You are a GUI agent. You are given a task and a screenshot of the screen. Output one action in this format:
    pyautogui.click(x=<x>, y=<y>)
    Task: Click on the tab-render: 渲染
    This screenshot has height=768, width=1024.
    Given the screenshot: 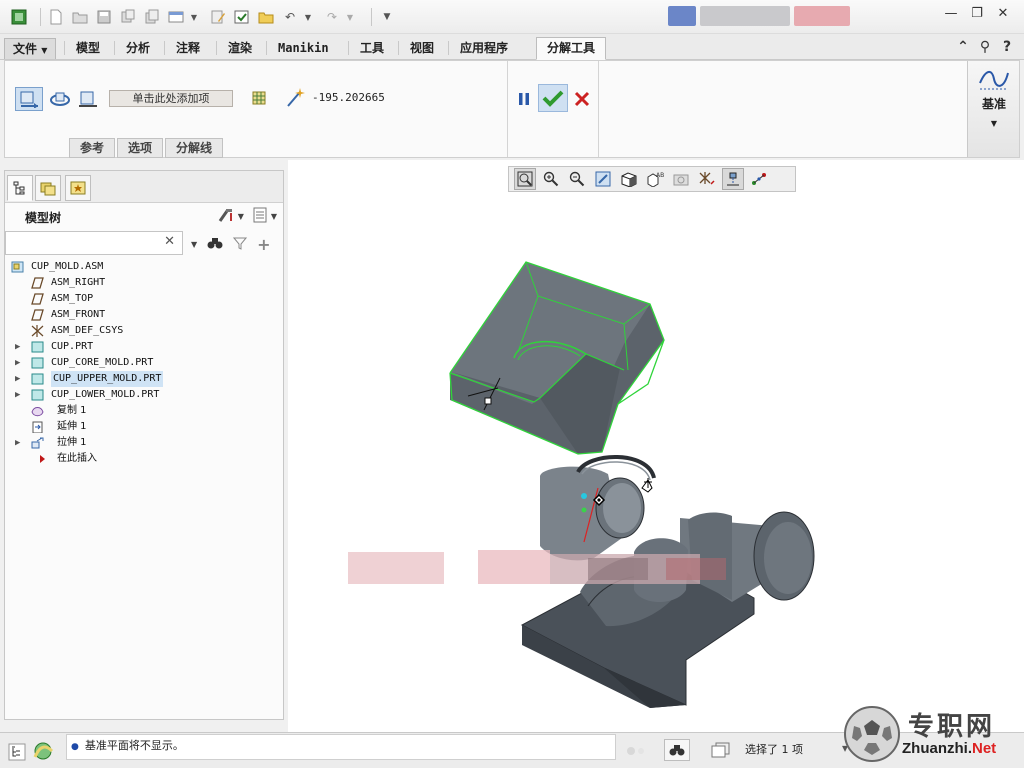 What is the action you would take?
    pyautogui.click(x=240, y=48)
    